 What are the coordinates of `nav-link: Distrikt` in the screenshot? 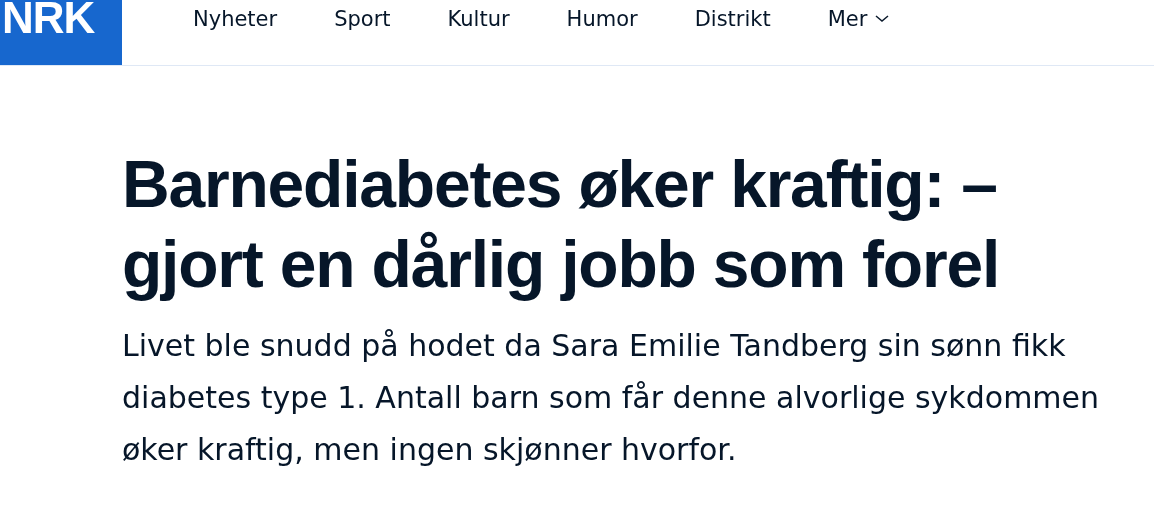 It's located at (732, 19).